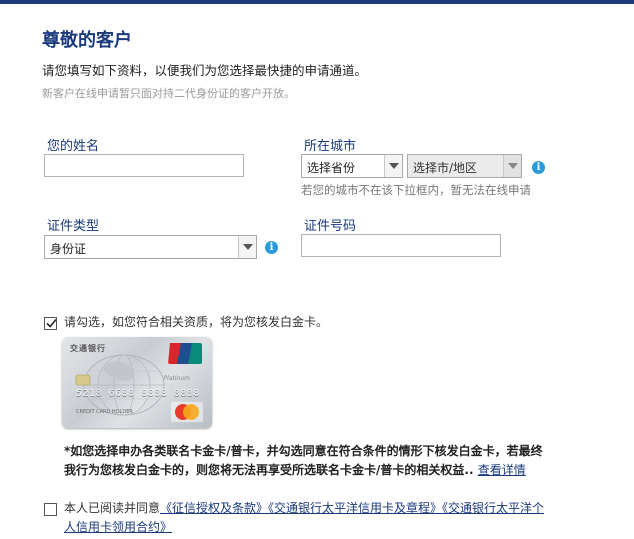 The image size is (634, 539). Describe the element at coordinates (185, 353) in the screenshot. I see `unionpay-logo` at that location.